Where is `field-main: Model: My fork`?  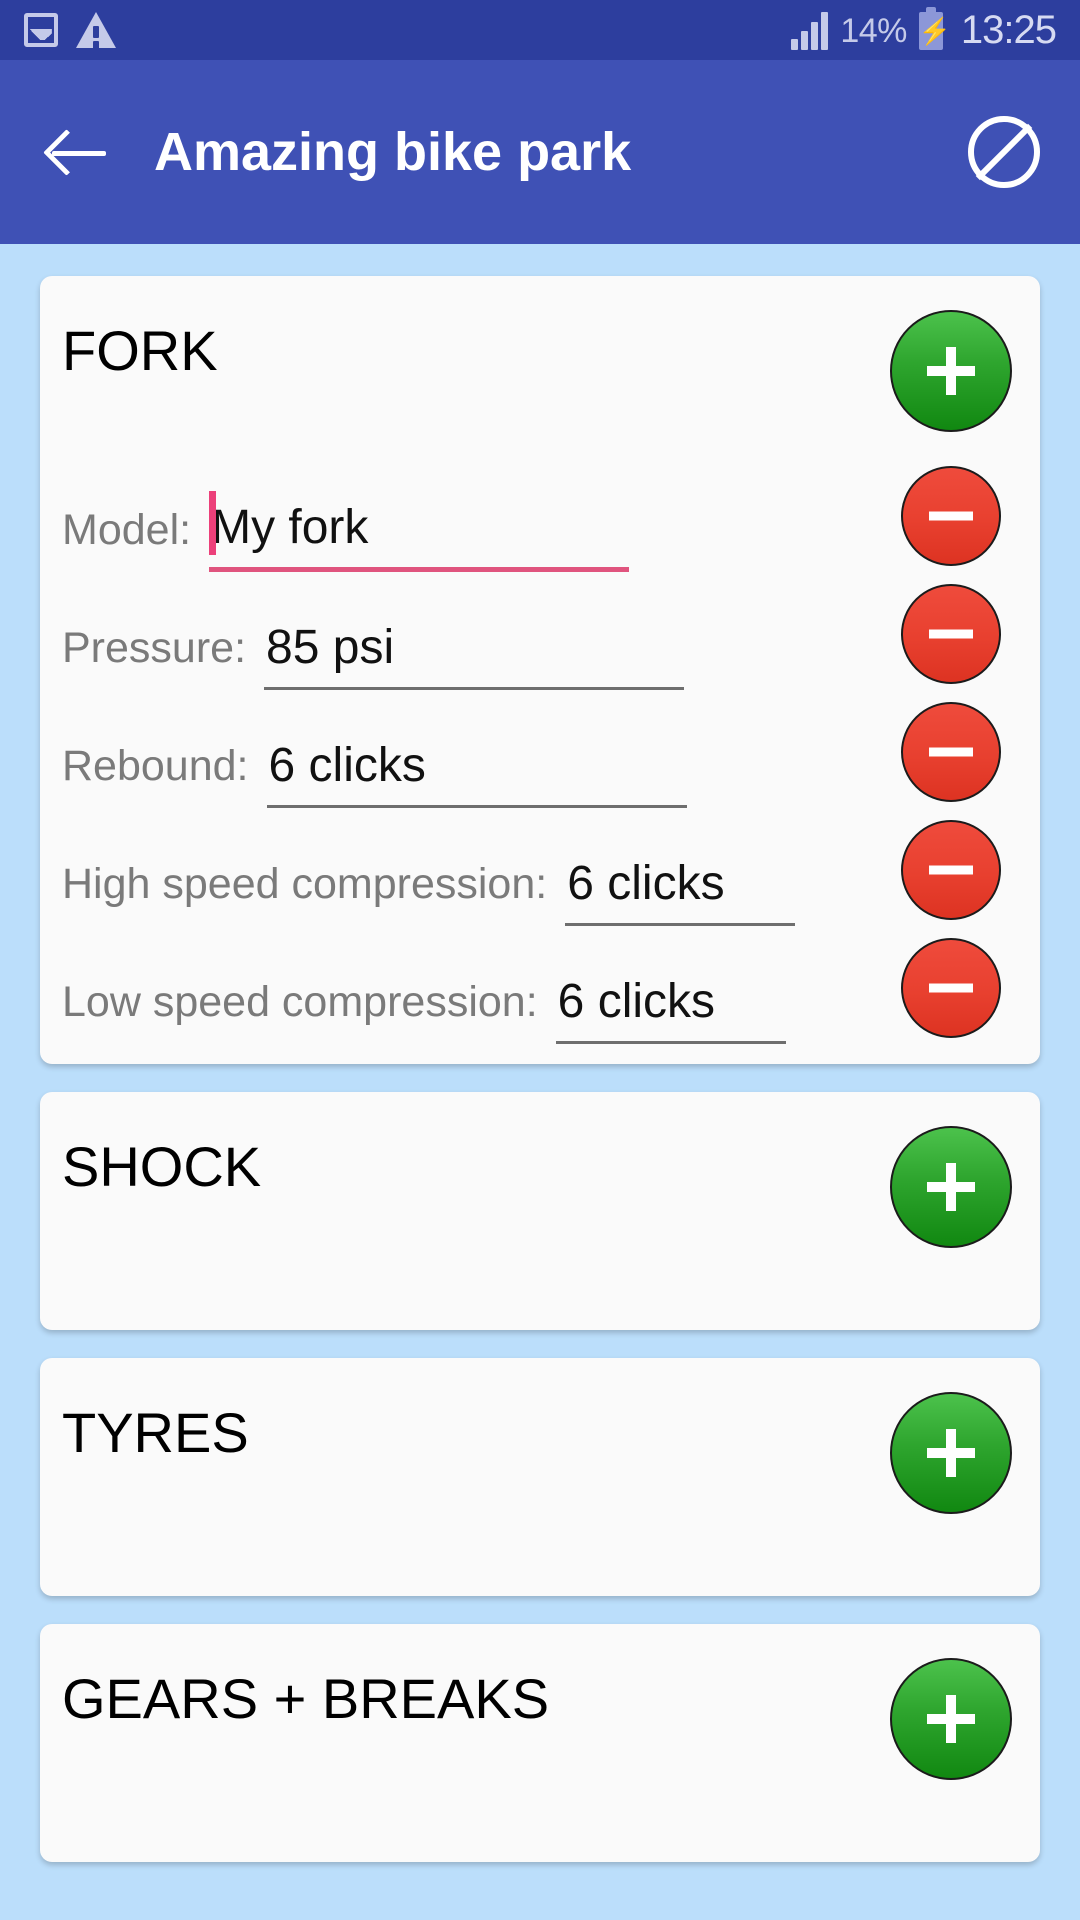 field-main: Model: My fork is located at coordinates (476, 531).